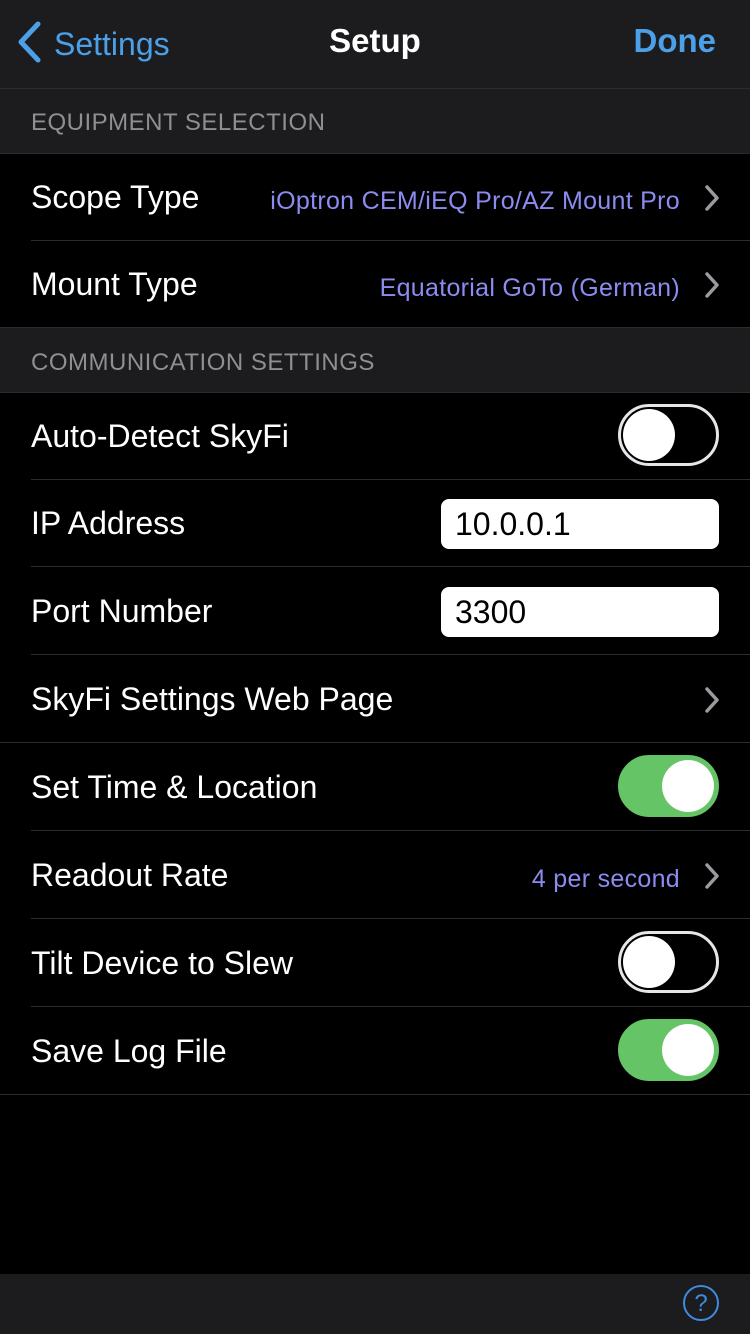  Describe the element at coordinates (375, 1051) in the screenshot. I see `save-log-row: Save Log File` at that location.